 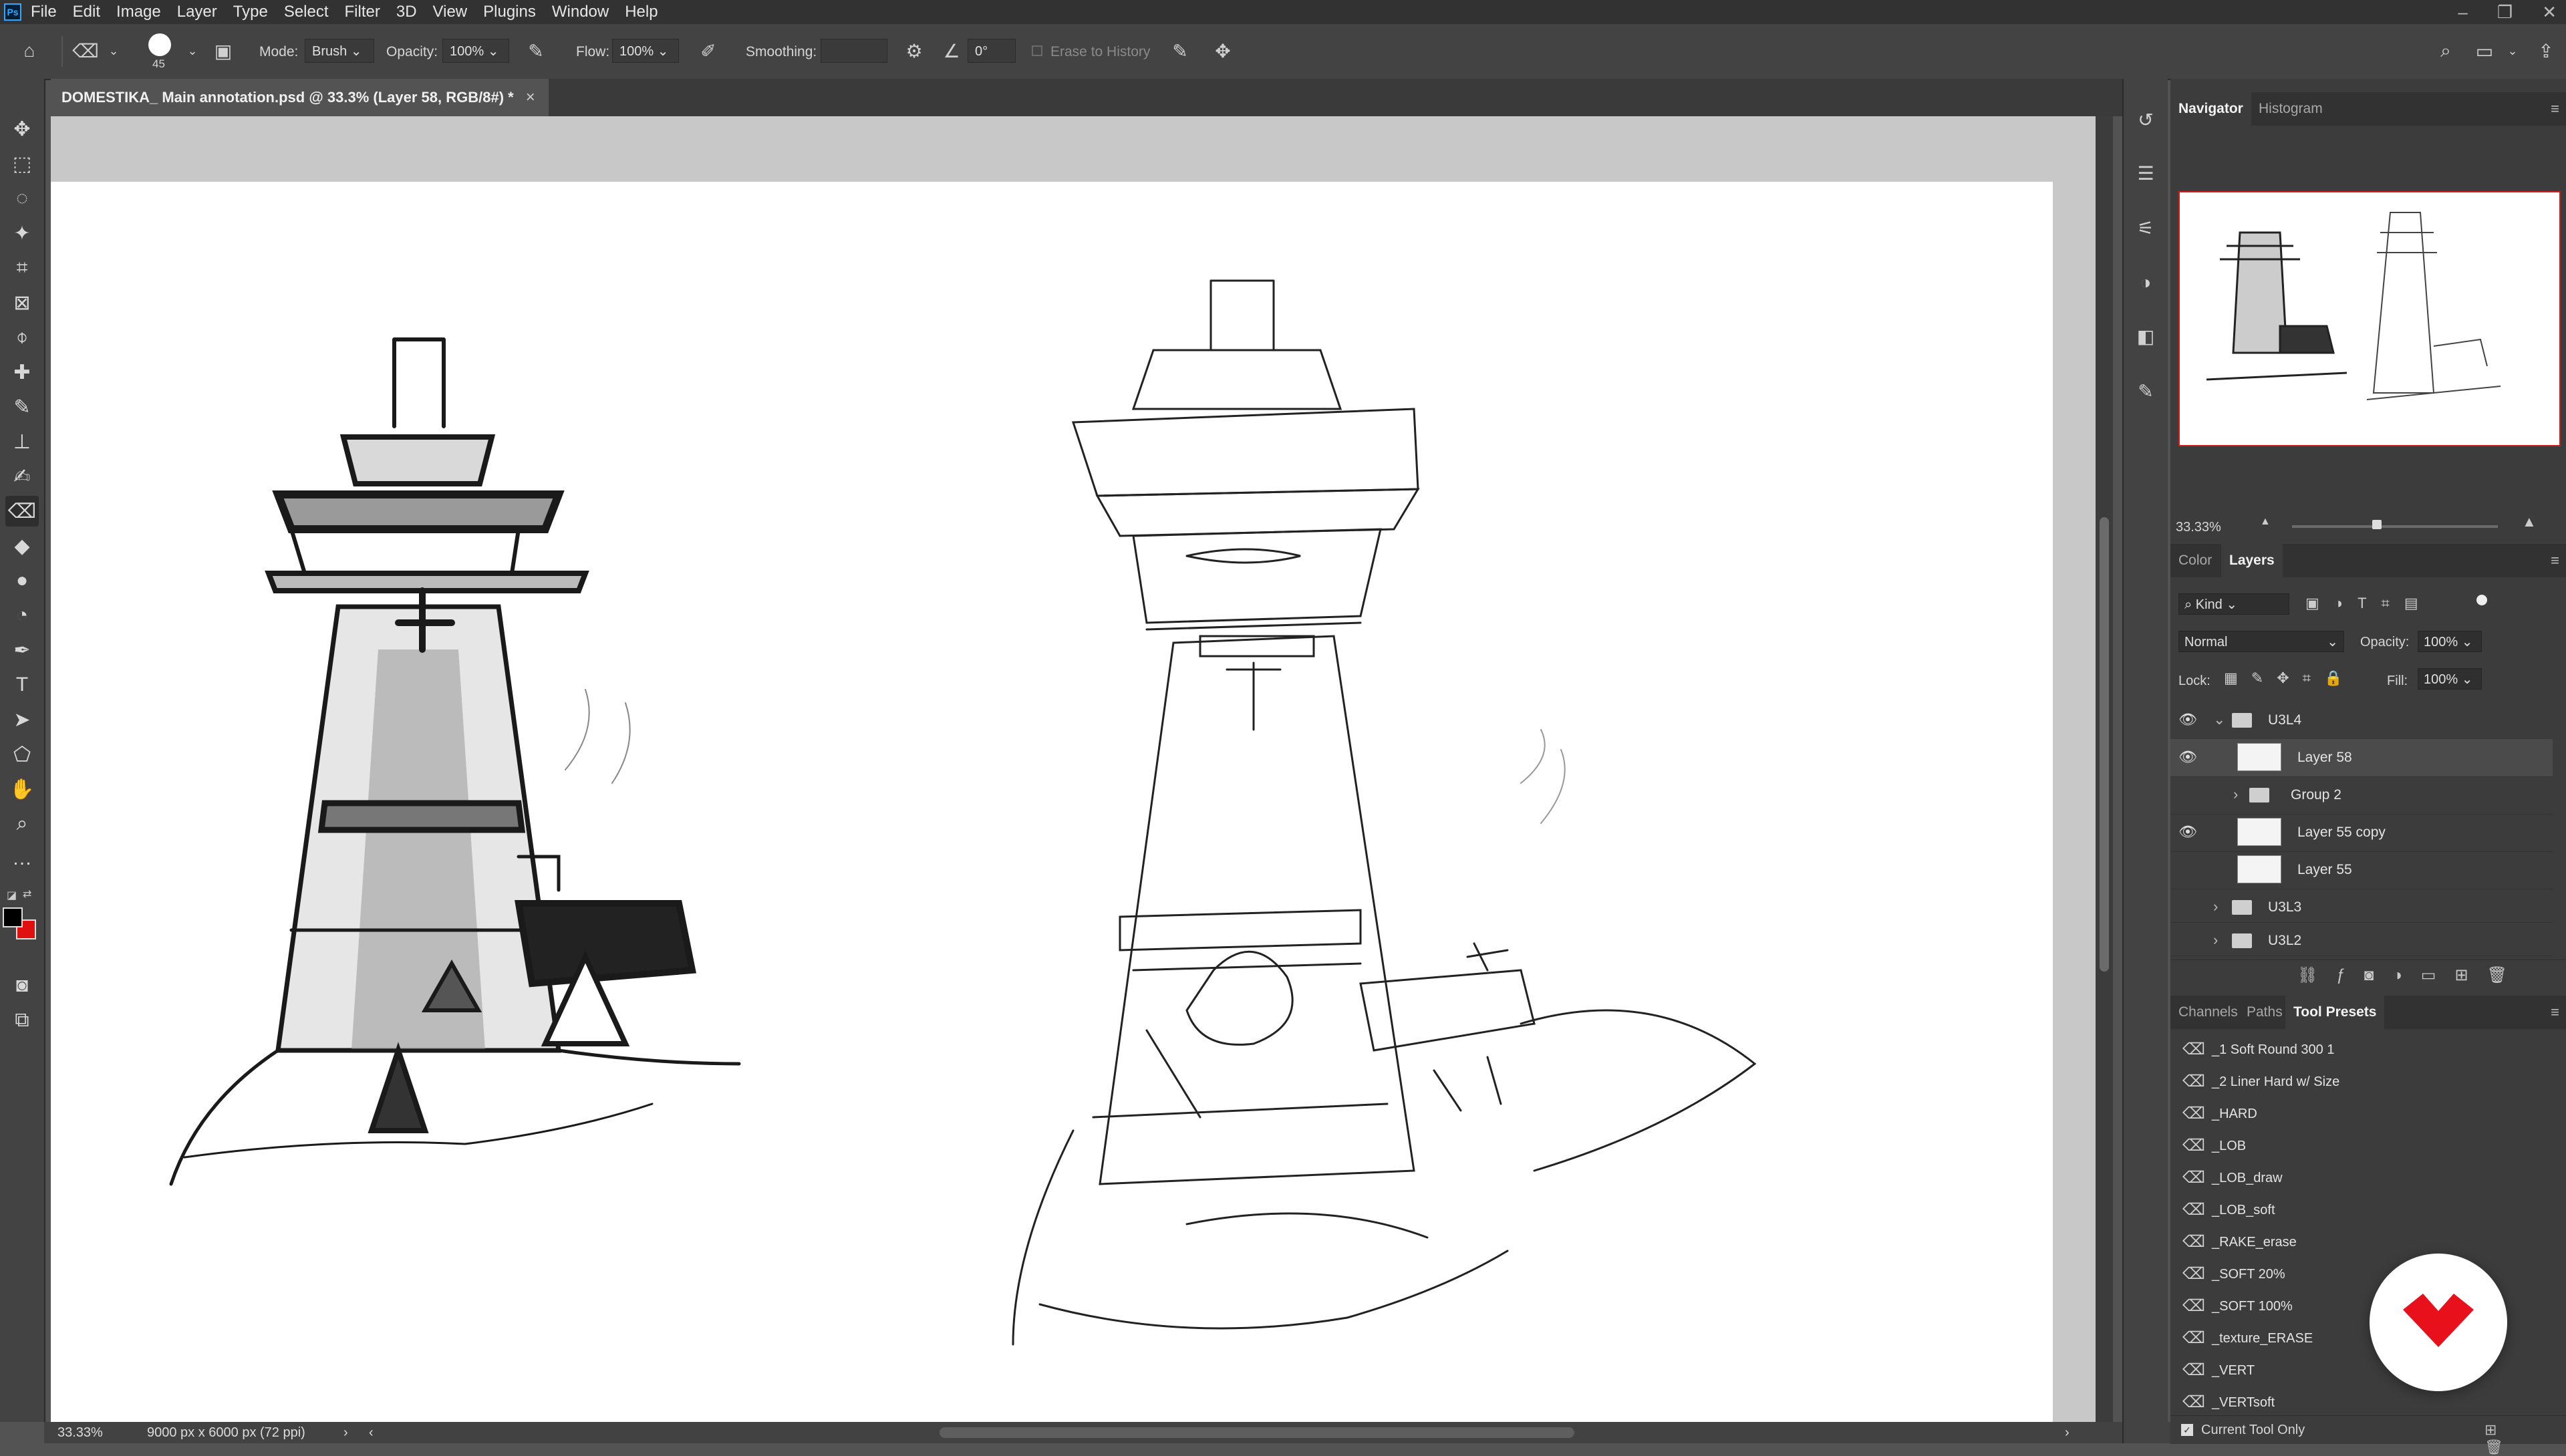 I want to click on pressure-opacity-icon: ✎, so click(x=536, y=50).